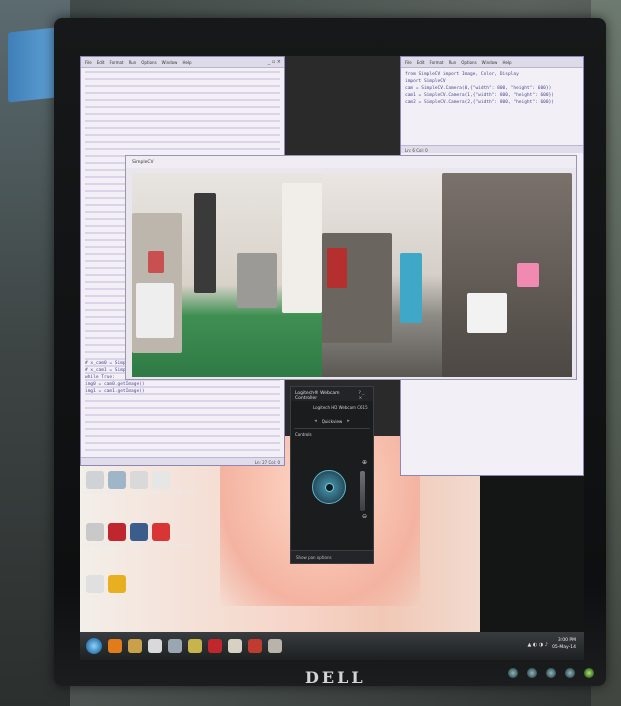 This screenshot has height=706, width=621. What do you see at coordinates (205, 243) in the screenshot?
I see `tripod` at bounding box center [205, 243].